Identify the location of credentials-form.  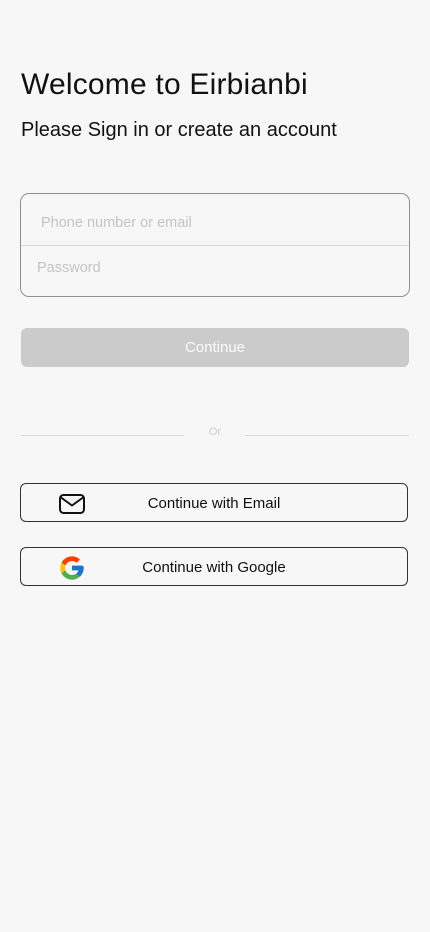
(215, 245).